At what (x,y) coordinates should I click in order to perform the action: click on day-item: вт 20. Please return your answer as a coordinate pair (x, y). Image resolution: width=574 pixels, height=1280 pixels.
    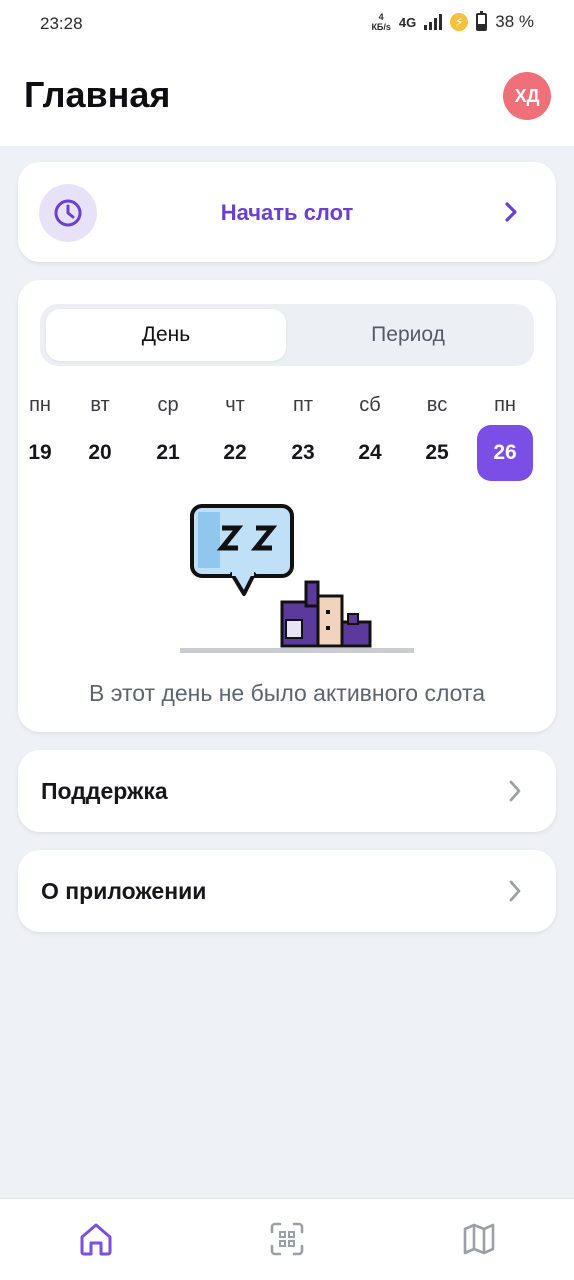
    Looking at the image, I should click on (100, 437).